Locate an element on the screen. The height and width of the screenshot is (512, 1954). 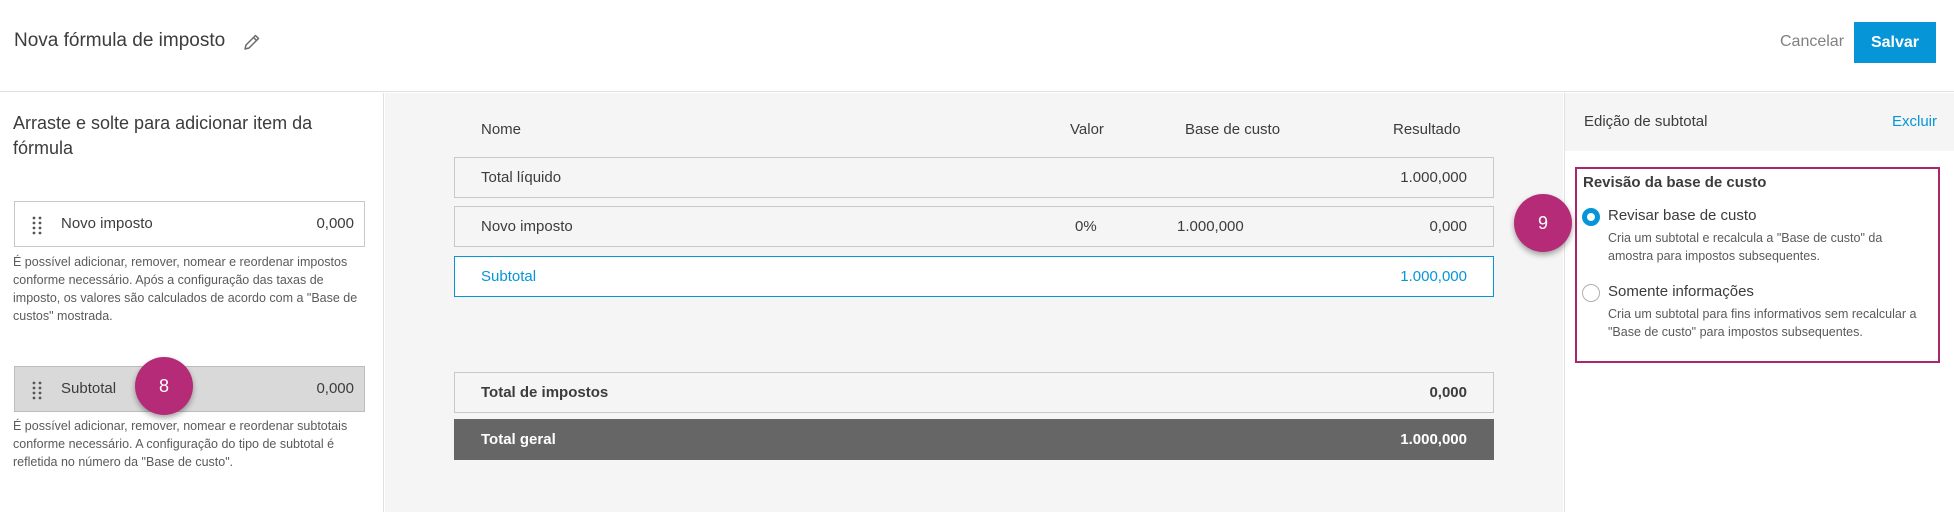
table-row-new-tax: Novo imposto 0% 1.000,000 0,000 is located at coordinates (974, 226).